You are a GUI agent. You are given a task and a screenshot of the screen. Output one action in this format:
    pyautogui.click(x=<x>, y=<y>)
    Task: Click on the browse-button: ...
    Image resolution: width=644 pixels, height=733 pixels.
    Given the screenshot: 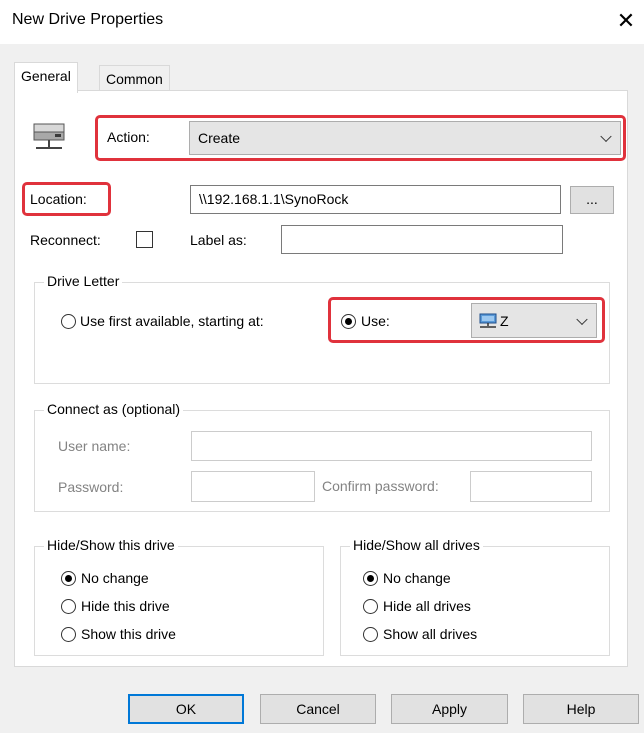 What is the action you would take?
    pyautogui.click(x=592, y=200)
    